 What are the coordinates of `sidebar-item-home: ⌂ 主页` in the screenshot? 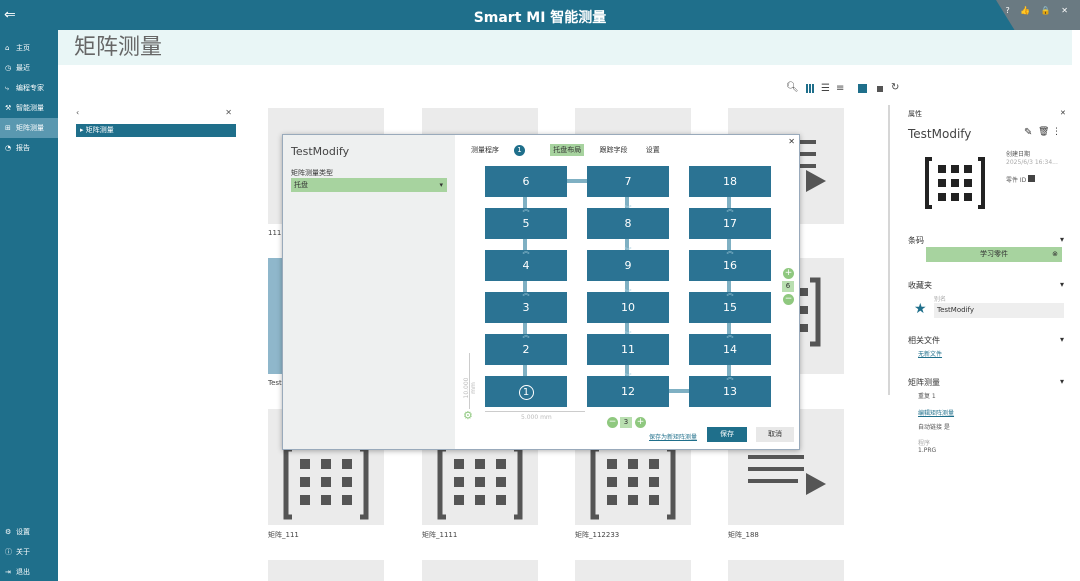 It's located at (29, 48).